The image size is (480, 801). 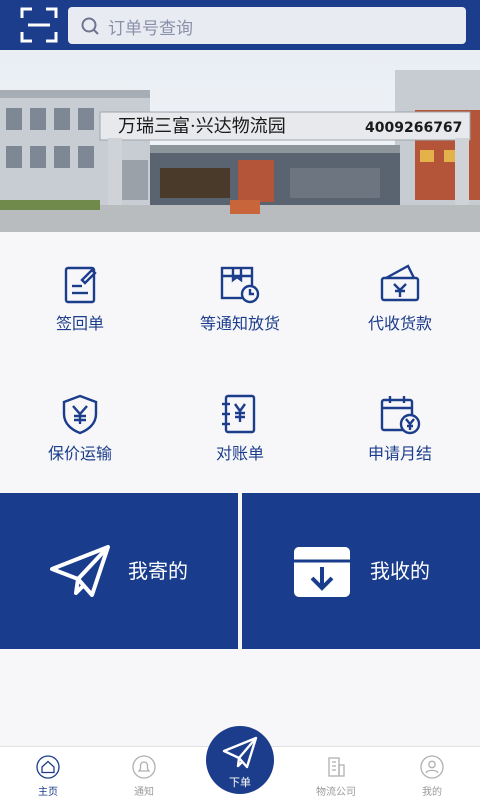 I want to click on func-signed-receipt: 签回单, so click(x=80, y=297).